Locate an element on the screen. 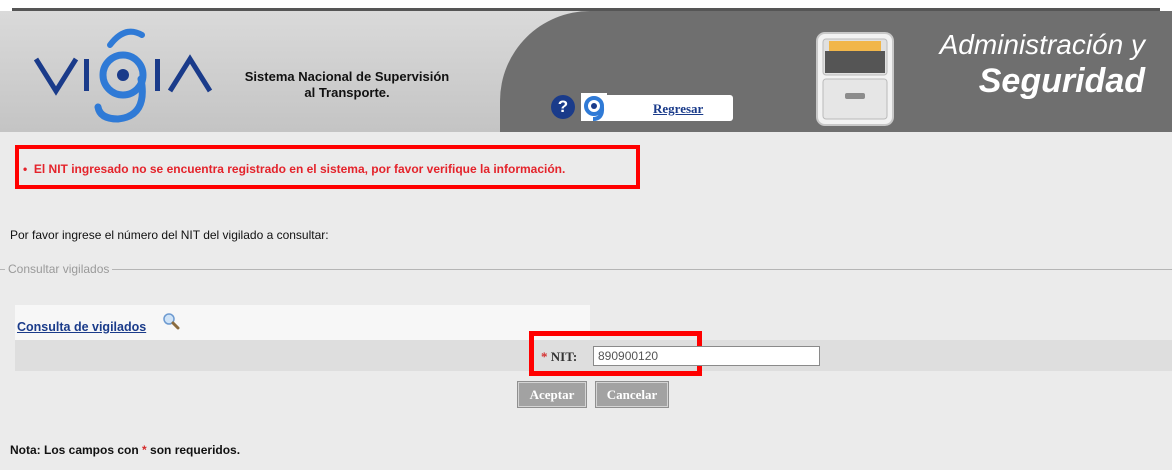 The height and width of the screenshot is (470, 1172). required-marker: * is located at coordinates (544, 356).